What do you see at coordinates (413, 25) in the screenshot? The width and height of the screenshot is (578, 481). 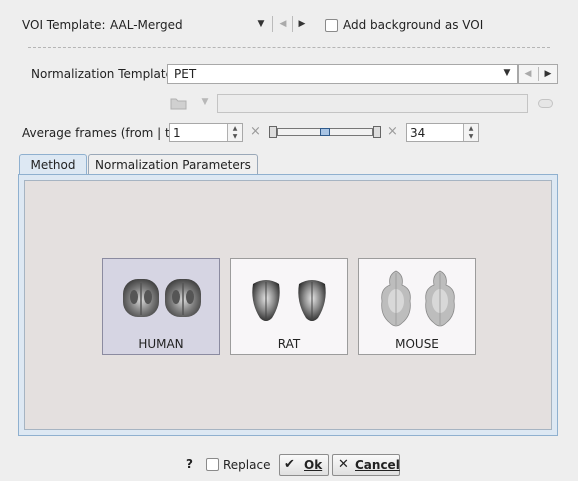 I see `add-background-label: Add background as VOI` at bounding box center [413, 25].